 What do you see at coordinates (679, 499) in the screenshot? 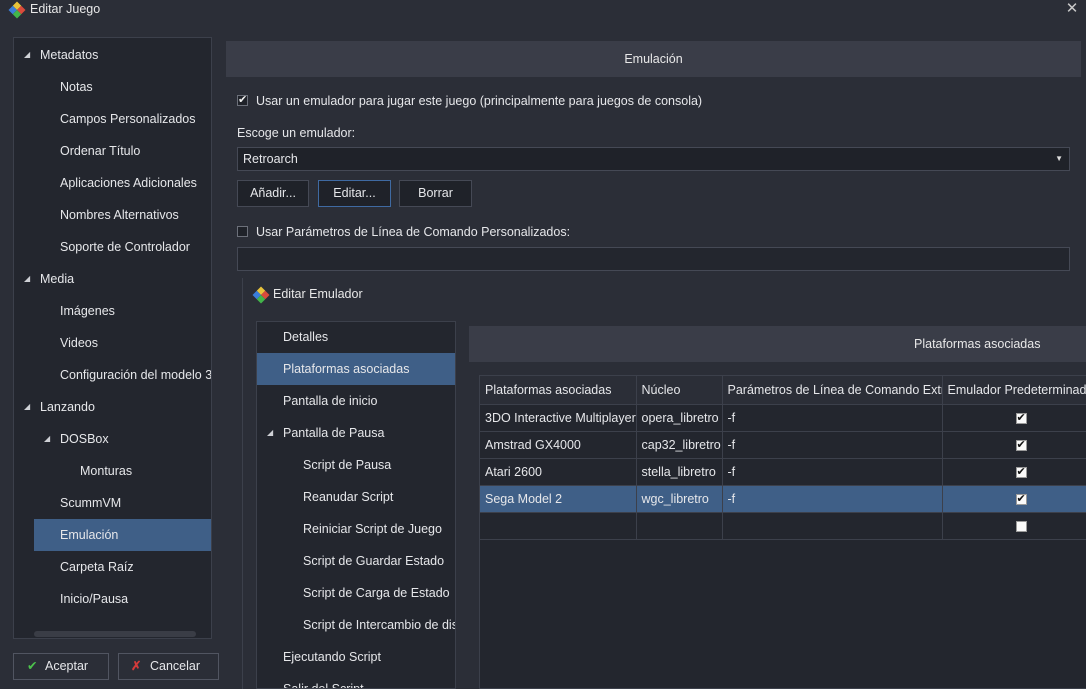
I see `cell-core: wgc_libretro` at bounding box center [679, 499].